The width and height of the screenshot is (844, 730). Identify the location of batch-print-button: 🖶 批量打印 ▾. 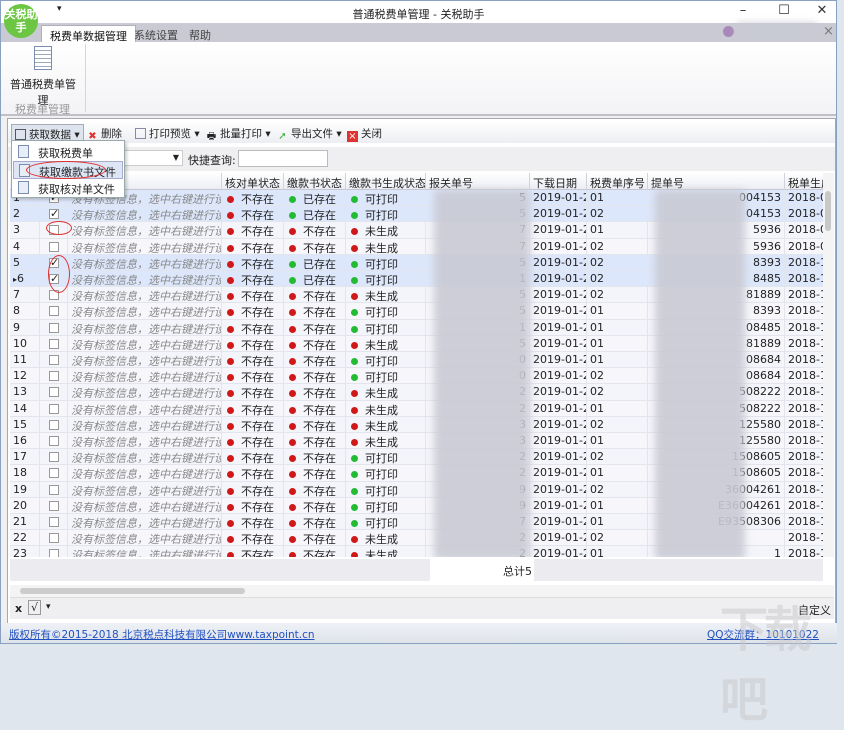
(238, 133).